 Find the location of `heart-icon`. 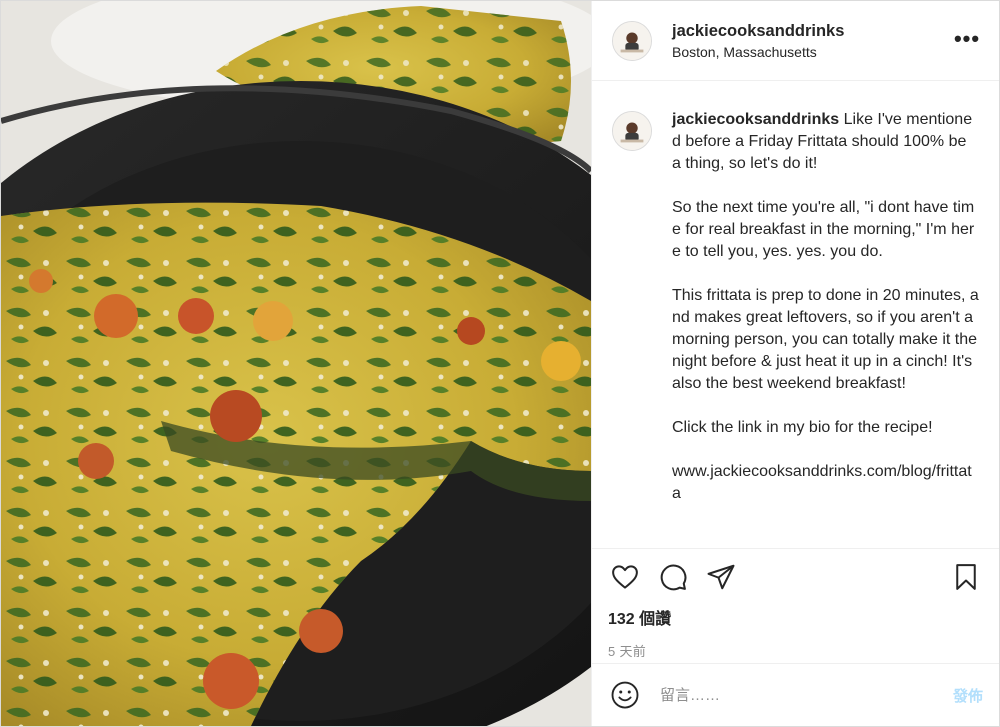

heart-icon is located at coordinates (625, 577).